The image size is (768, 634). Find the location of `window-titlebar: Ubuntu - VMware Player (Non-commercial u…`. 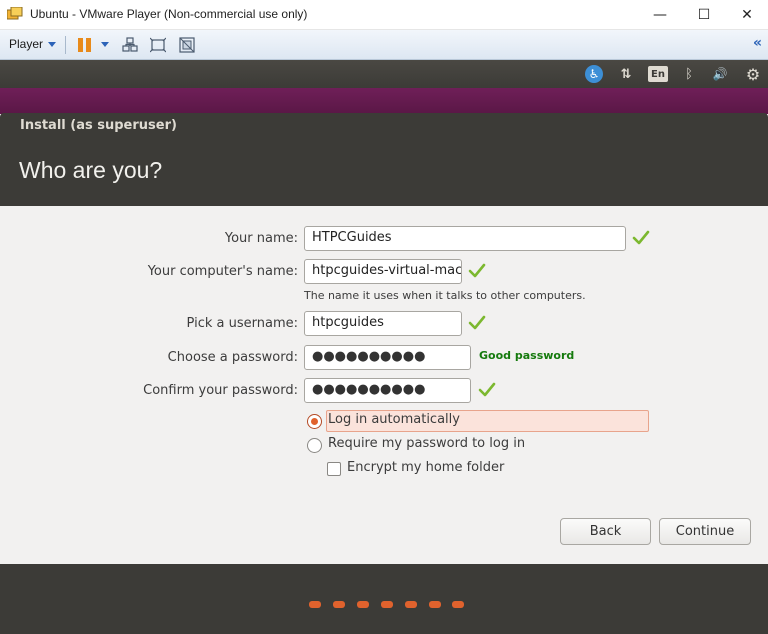

window-titlebar: Ubuntu - VMware Player (Non-commercial u… is located at coordinates (384, 15).